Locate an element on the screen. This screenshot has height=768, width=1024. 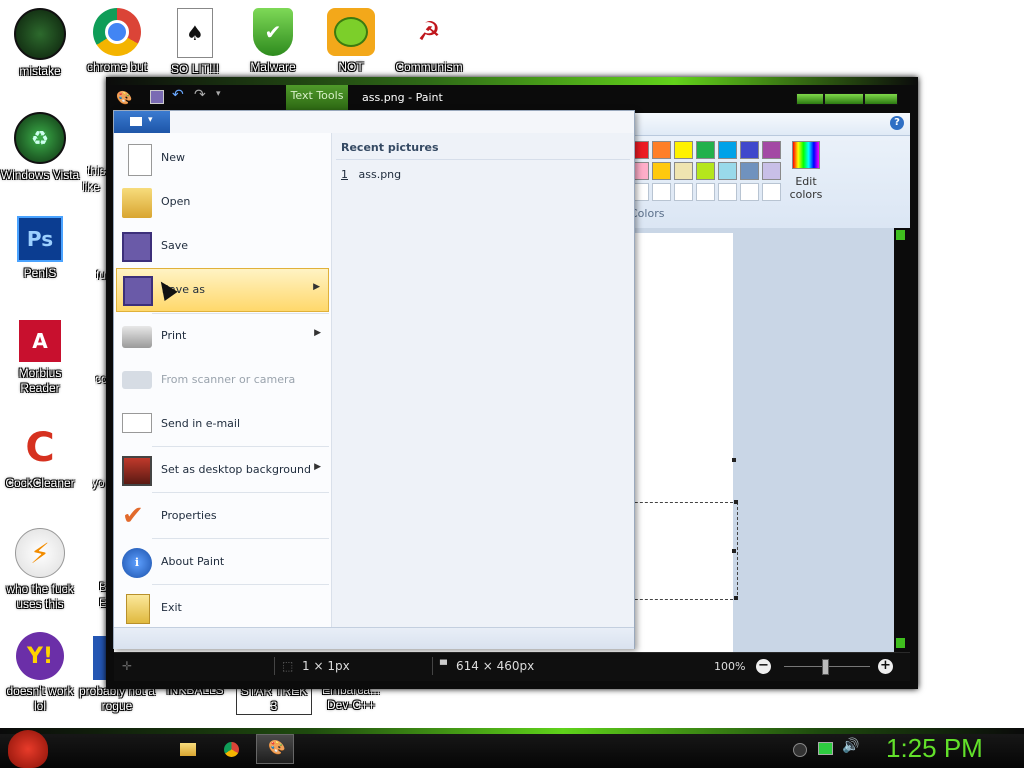
desktop-icon-not: NOT is located at coordinates (351, 41).